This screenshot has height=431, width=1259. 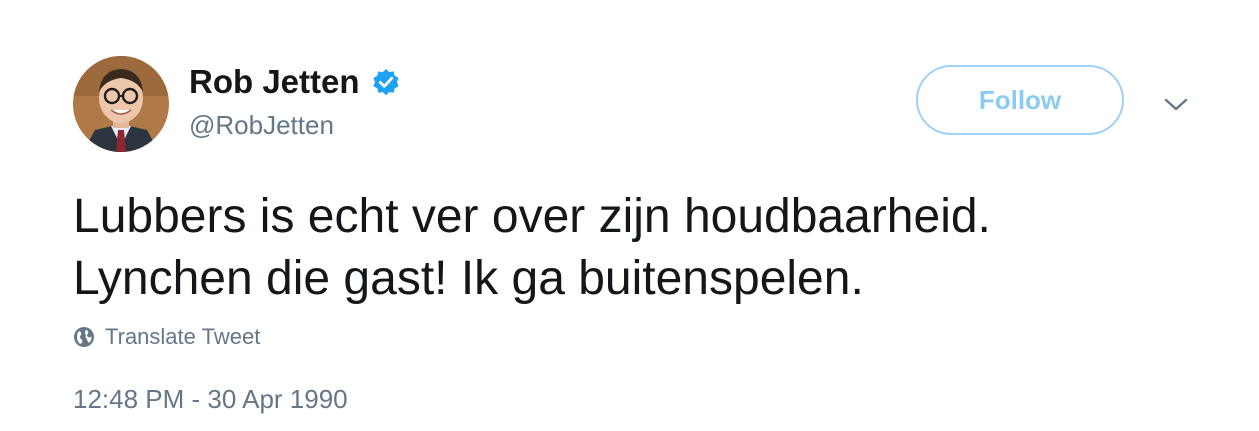 What do you see at coordinates (1020, 100) in the screenshot?
I see `follow-button: Follow` at bounding box center [1020, 100].